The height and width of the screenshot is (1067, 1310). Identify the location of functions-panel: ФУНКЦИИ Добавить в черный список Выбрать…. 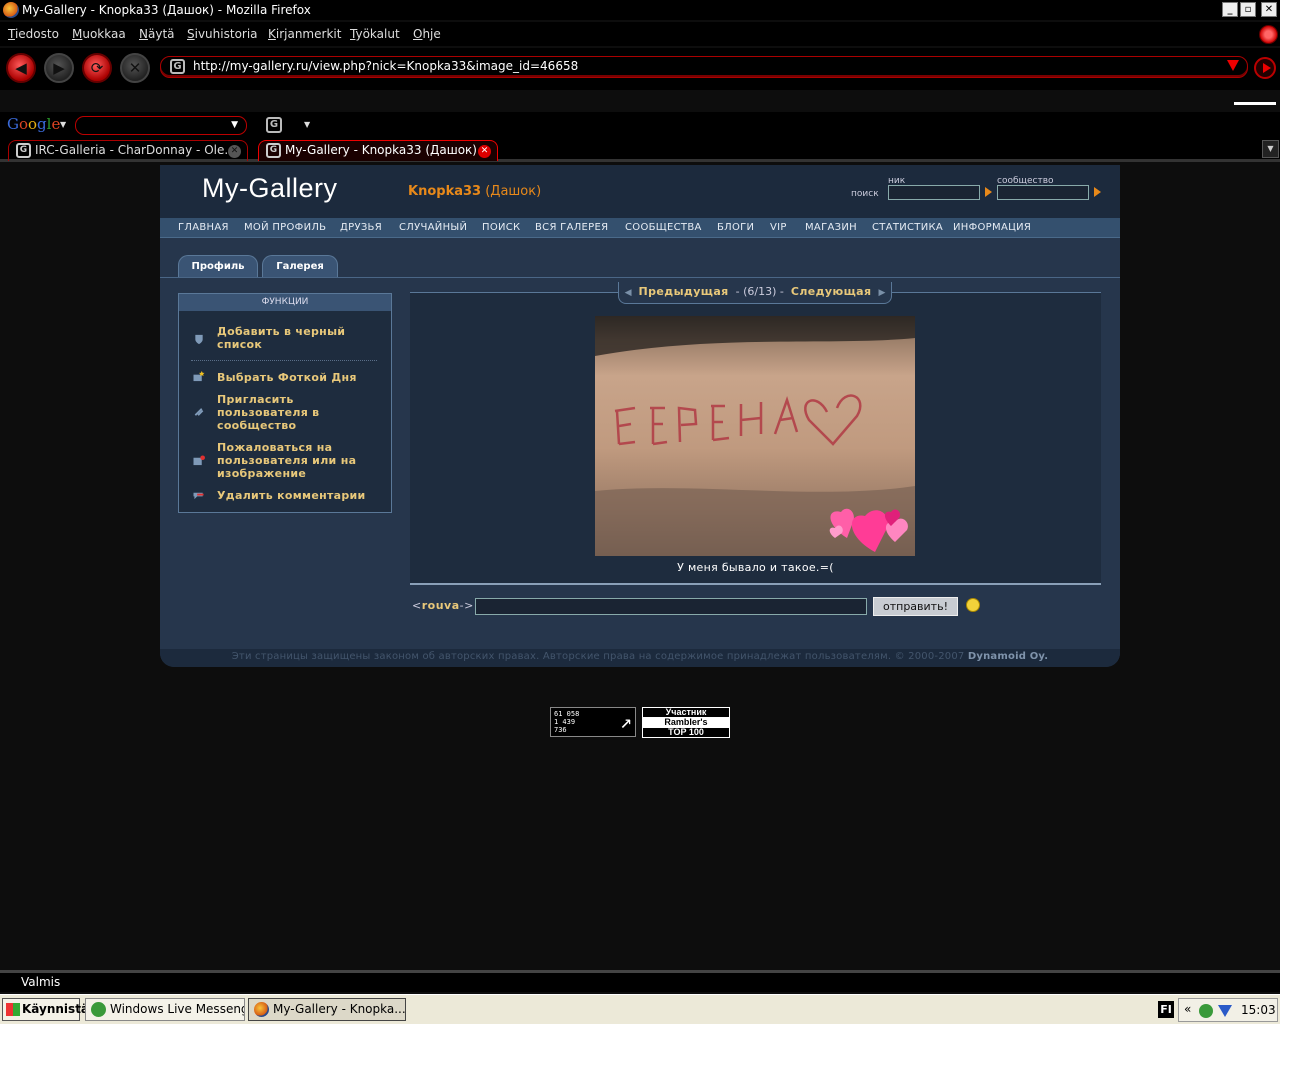
(285, 403).